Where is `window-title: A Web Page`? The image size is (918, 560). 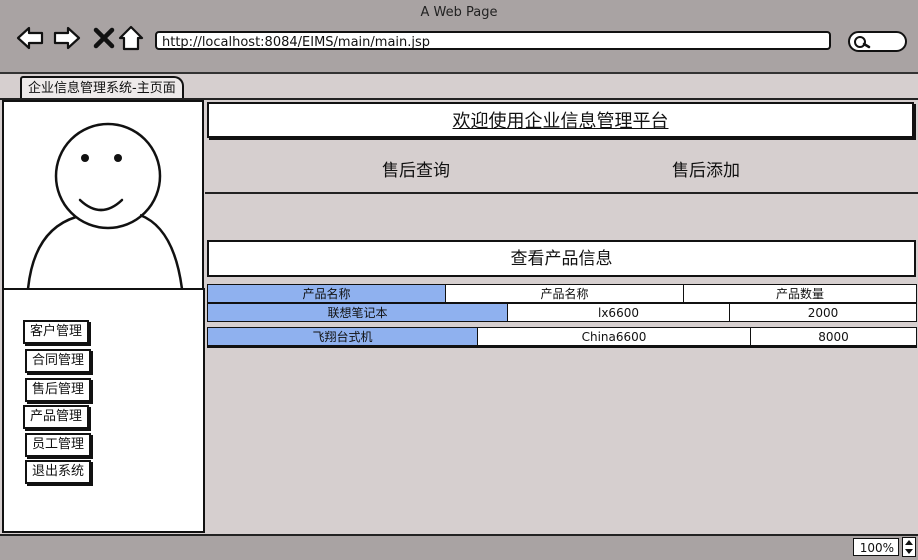 window-title: A Web Page is located at coordinates (459, 12).